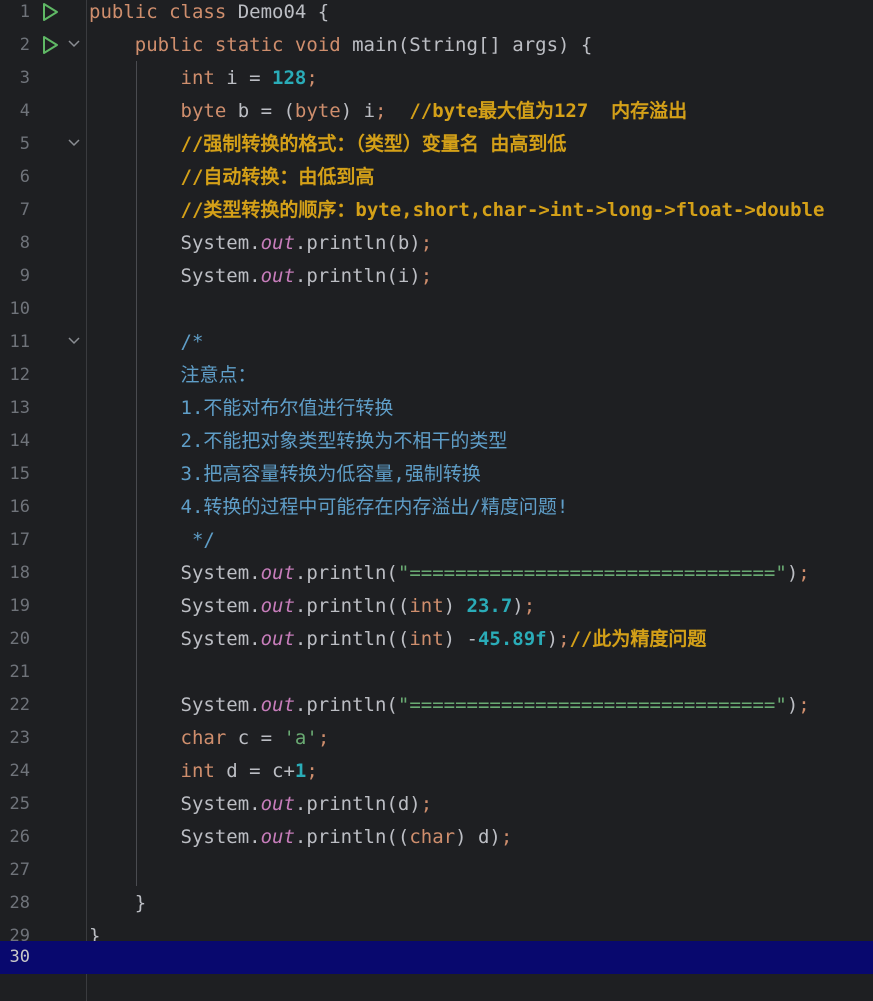 This screenshot has width=873, height=1001. What do you see at coordinates (436, 181) in the screenshot?
I see `code-line: 6 //自动转换：由低到高` at bounding box center [436, 181].